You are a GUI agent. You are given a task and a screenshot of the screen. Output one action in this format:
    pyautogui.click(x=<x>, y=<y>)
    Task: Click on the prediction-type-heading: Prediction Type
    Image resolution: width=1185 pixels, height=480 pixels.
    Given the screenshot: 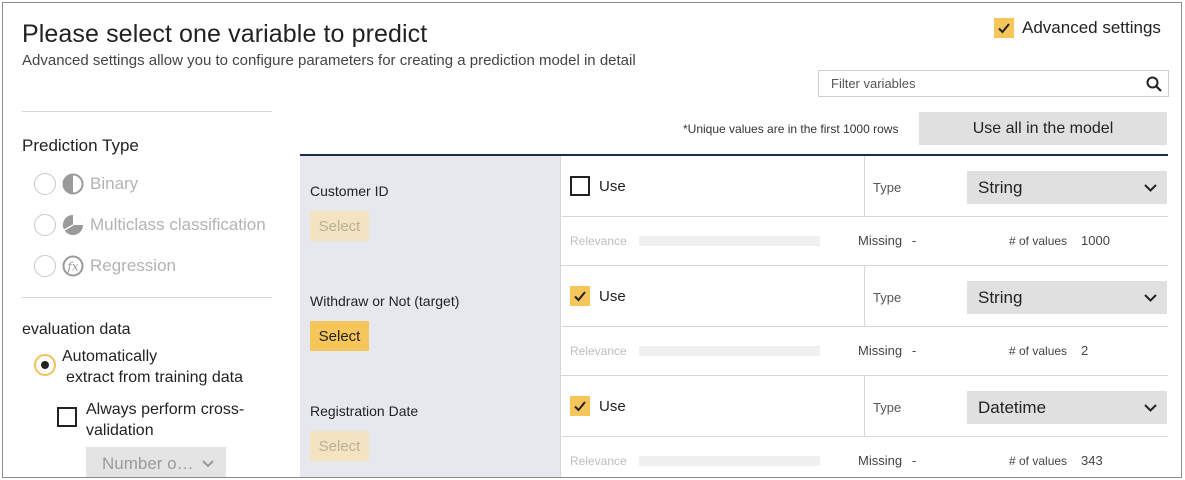 What is the action you would take?
    pyautogui.click(x=80, y=145)
    